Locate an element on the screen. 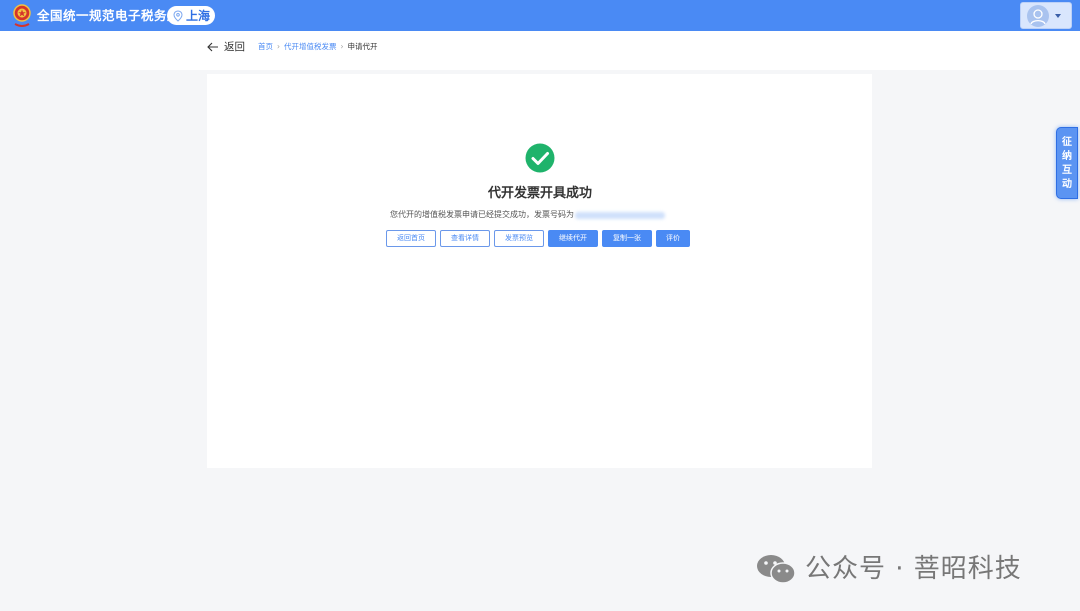 The image size is (1080, 611). user-icon is located at coordinates (1038, 16).